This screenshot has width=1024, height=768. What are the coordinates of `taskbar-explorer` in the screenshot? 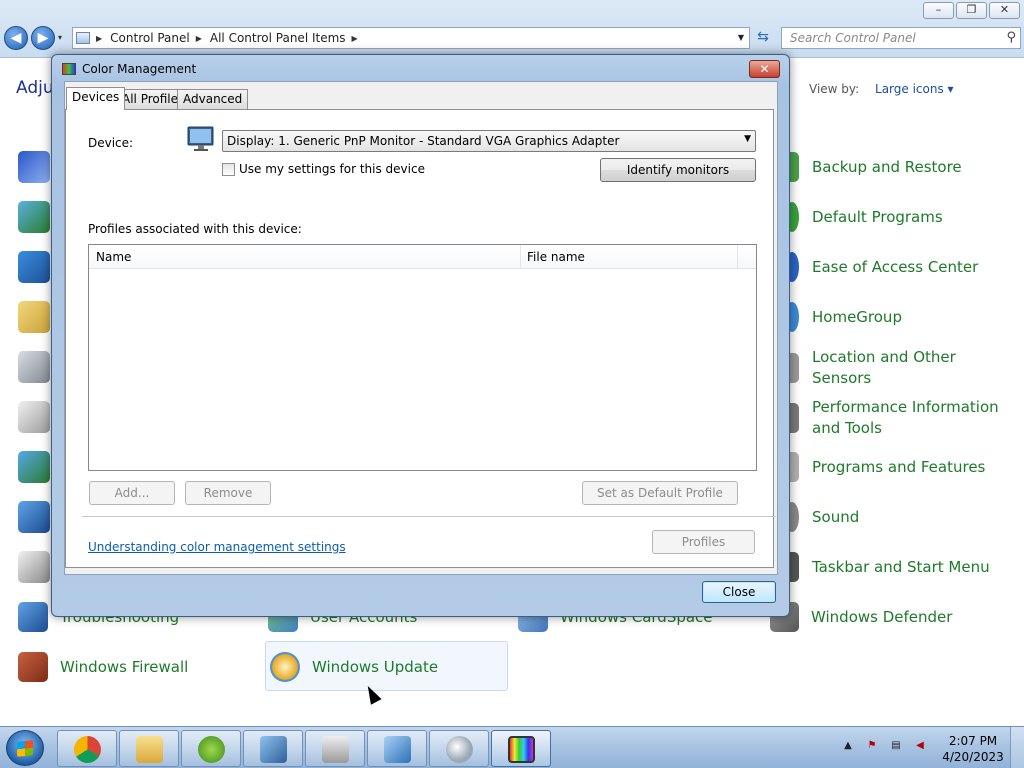 It's located at (149, 748).